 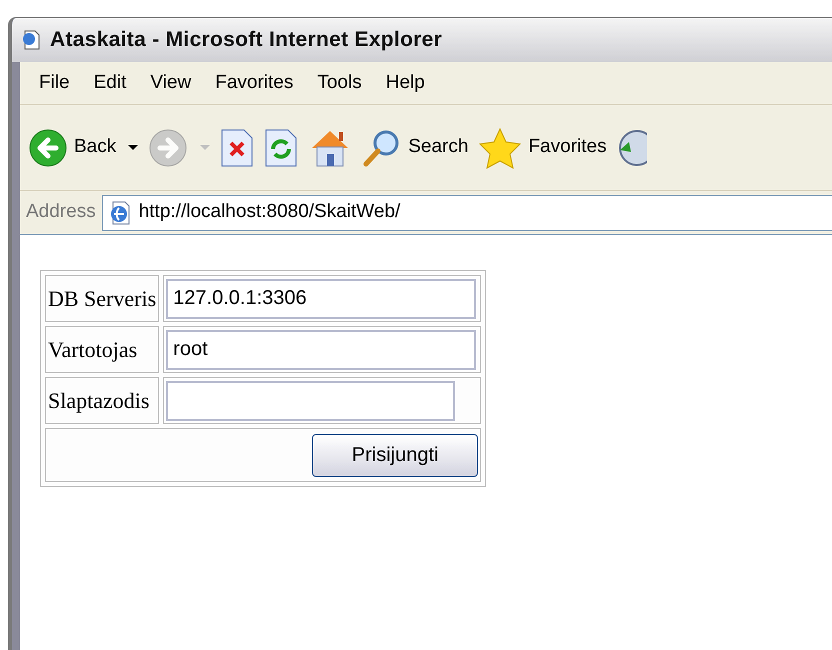 I want to click on url-text: http://localhost:8080/SkaitWeb/, so click(x=269, y=212).